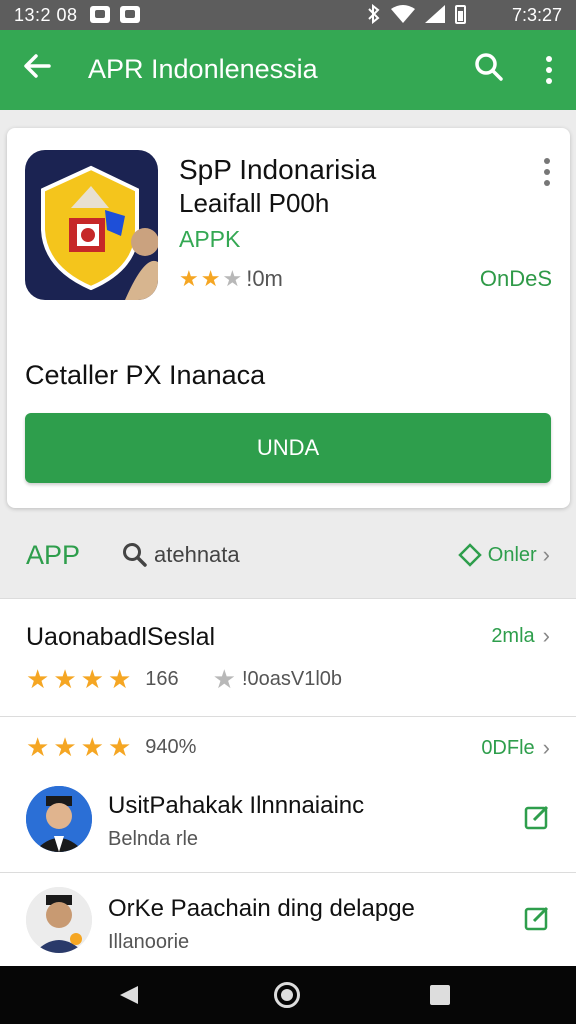 The width and height of the screenshot is (576, 1024). I want to click on person-name: OrKe Paachain ding delapge, so click(261, 908).